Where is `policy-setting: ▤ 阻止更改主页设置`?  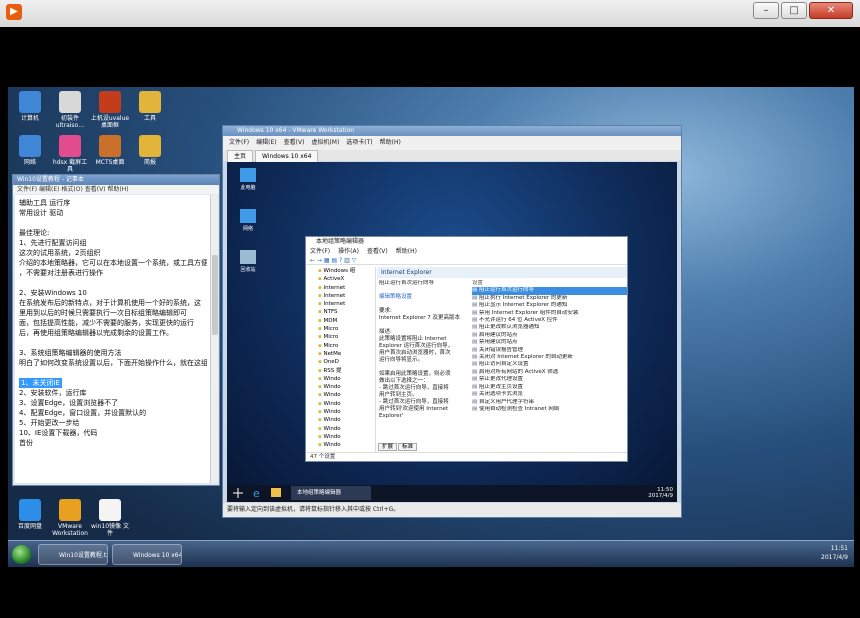
policy-setting: ▤ 阻止更改主页设置 is located at coordinates (549, 387).